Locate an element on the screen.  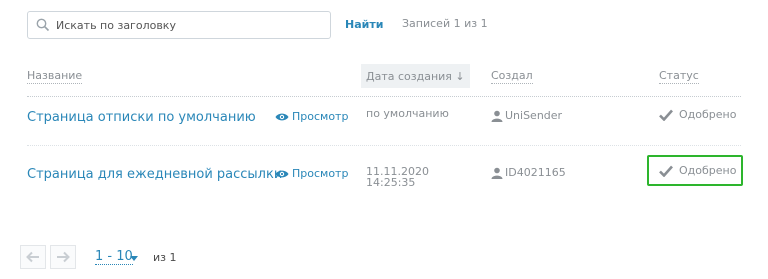
search-input is located at coordinates (191, 25).